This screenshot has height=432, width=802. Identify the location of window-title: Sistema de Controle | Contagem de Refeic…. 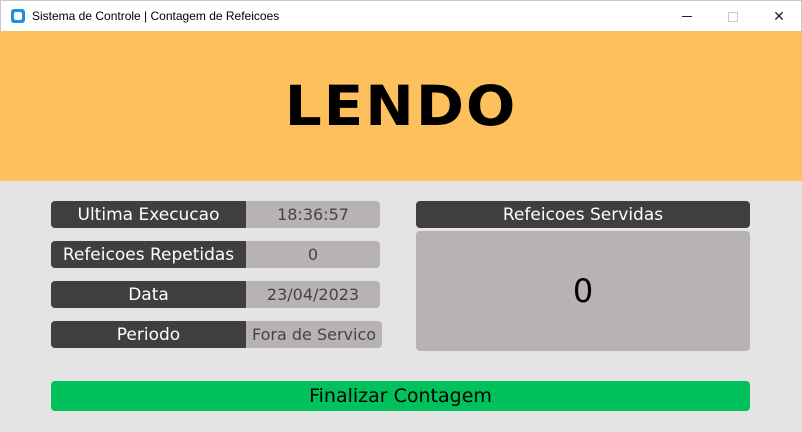
(156, 16).